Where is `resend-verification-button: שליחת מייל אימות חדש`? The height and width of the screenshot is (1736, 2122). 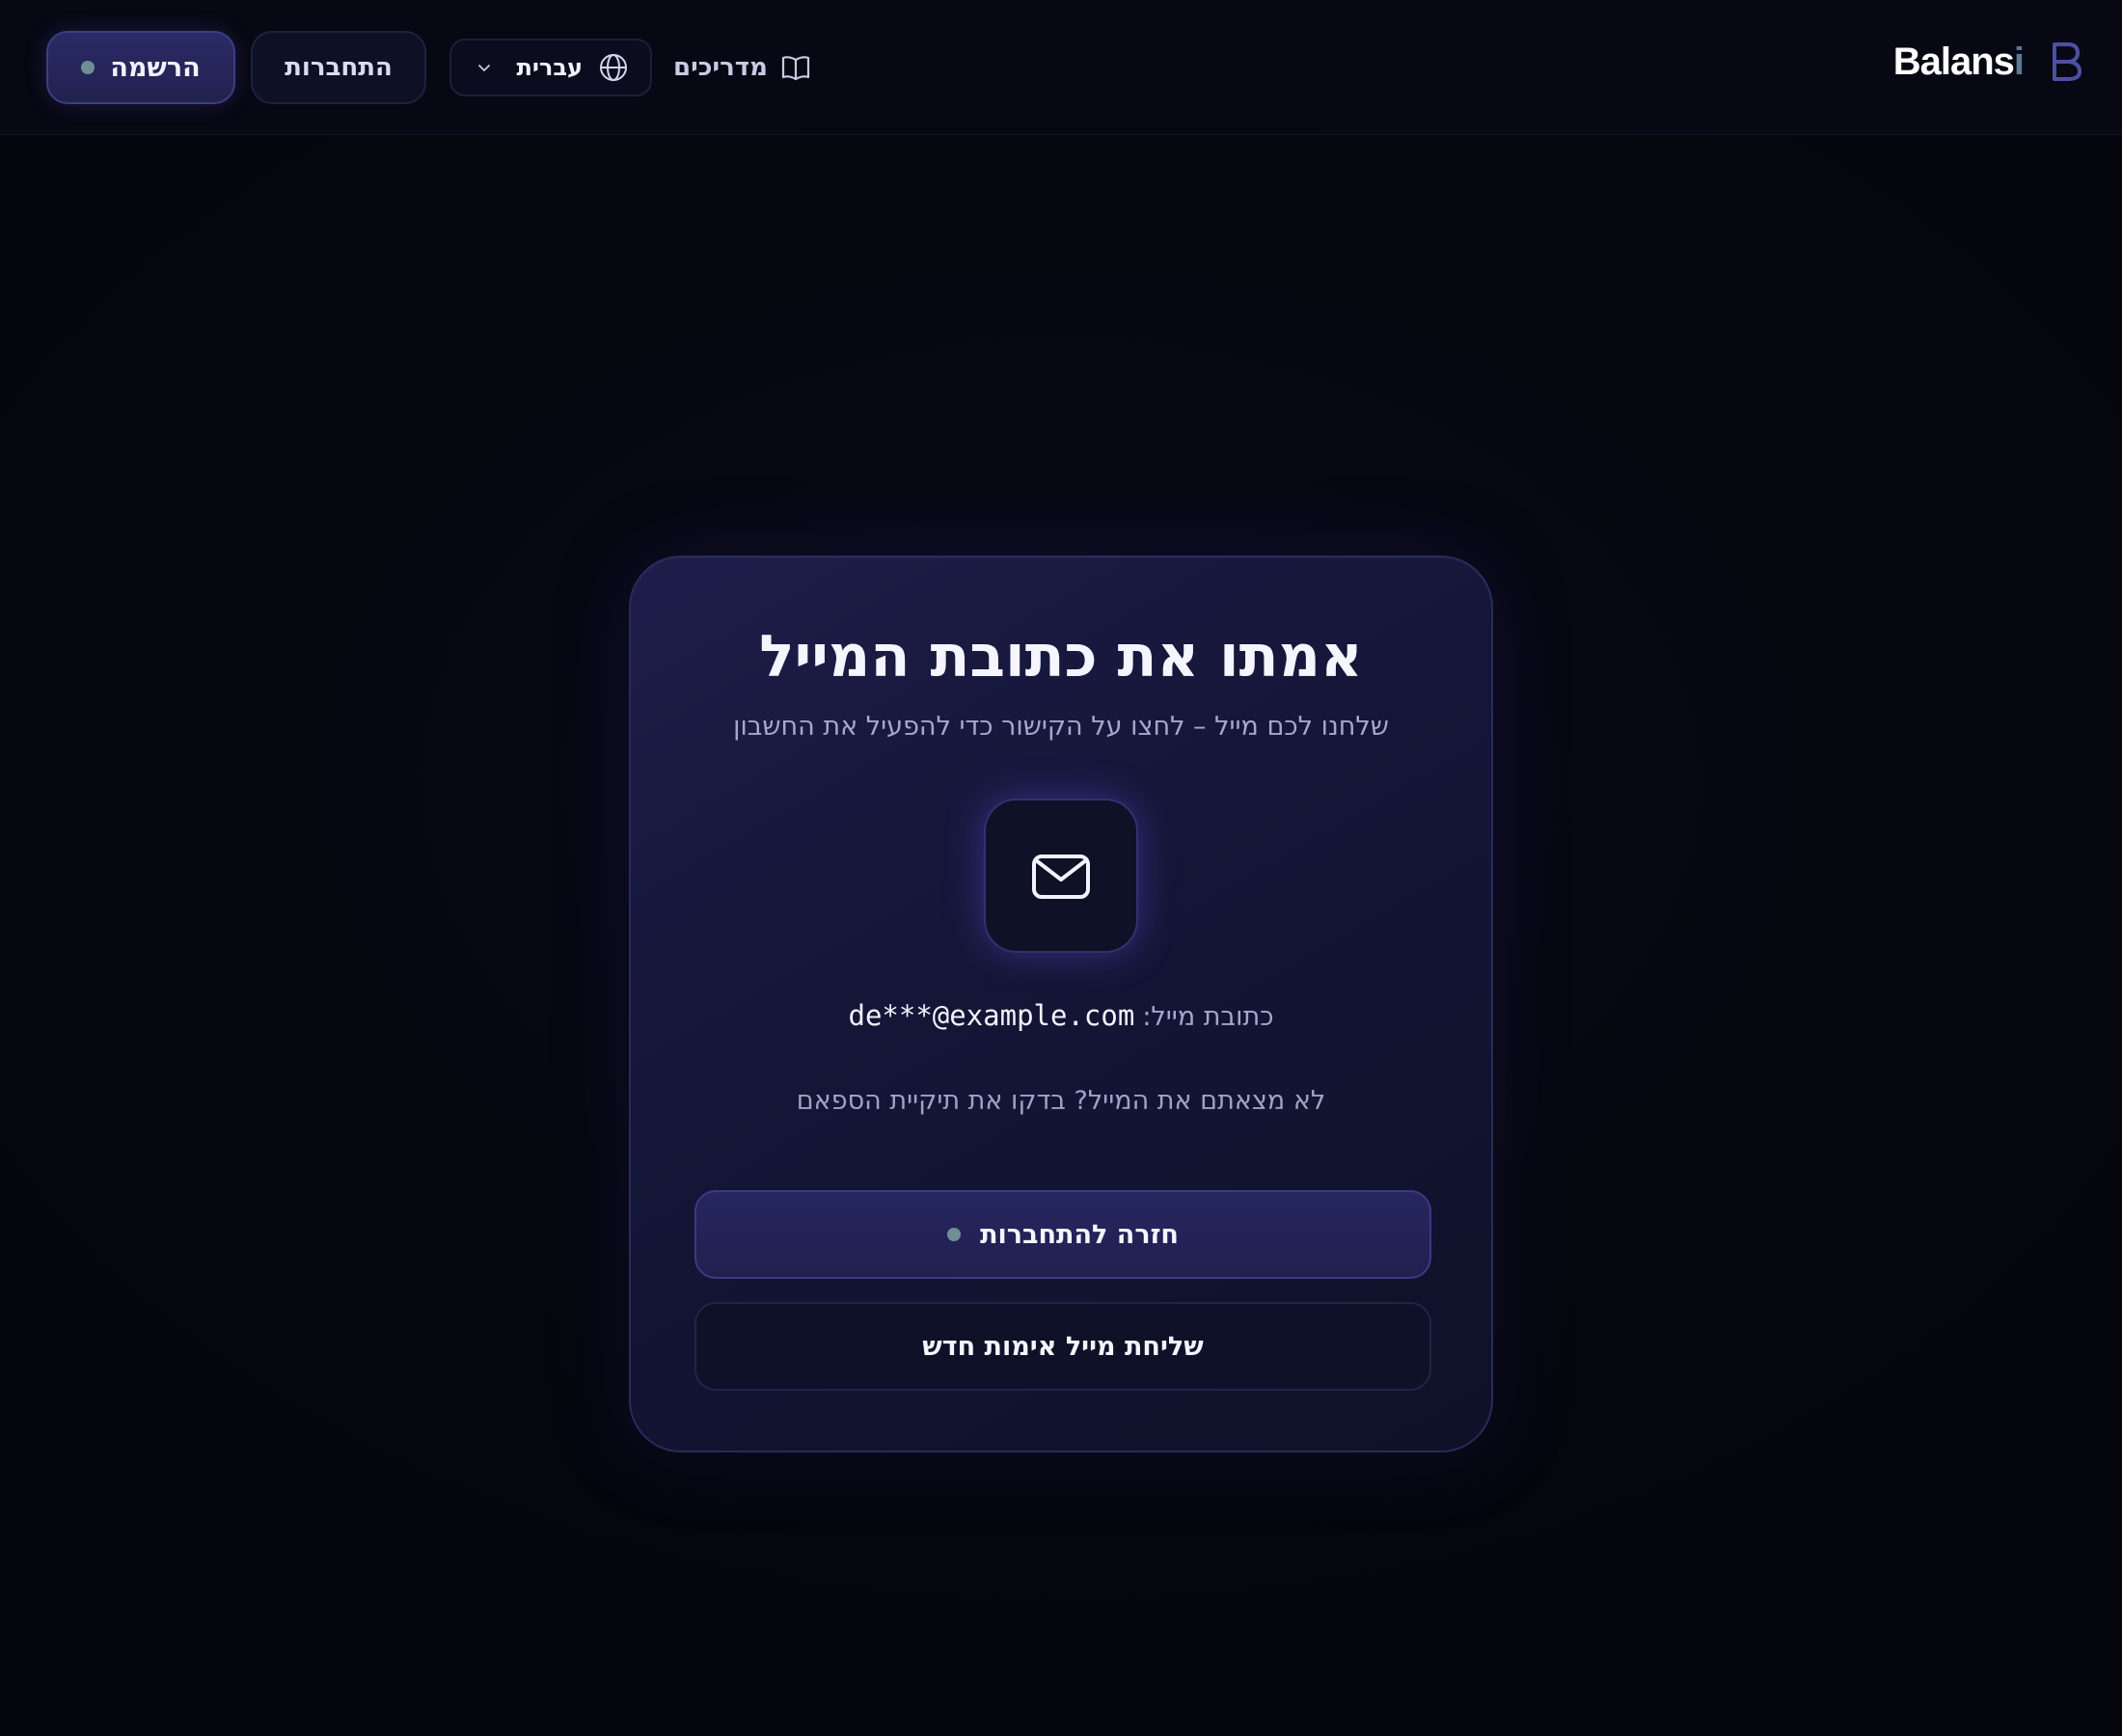
resend-verification-button: שליחת מייל אימות חדש is located at coordinates (1062, 1346).